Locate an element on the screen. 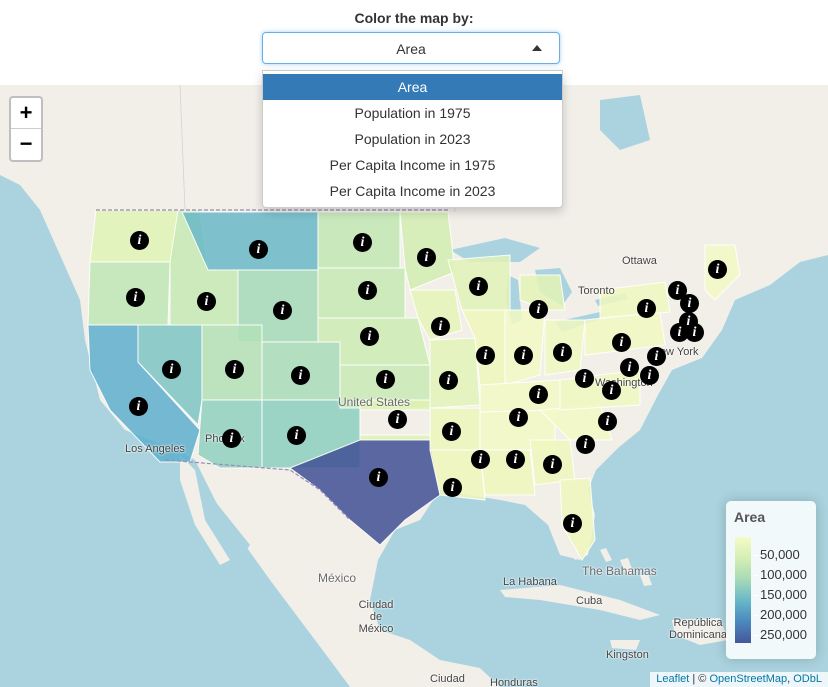  label-ottawa: Ottawa is located at coordinates (639, 261).